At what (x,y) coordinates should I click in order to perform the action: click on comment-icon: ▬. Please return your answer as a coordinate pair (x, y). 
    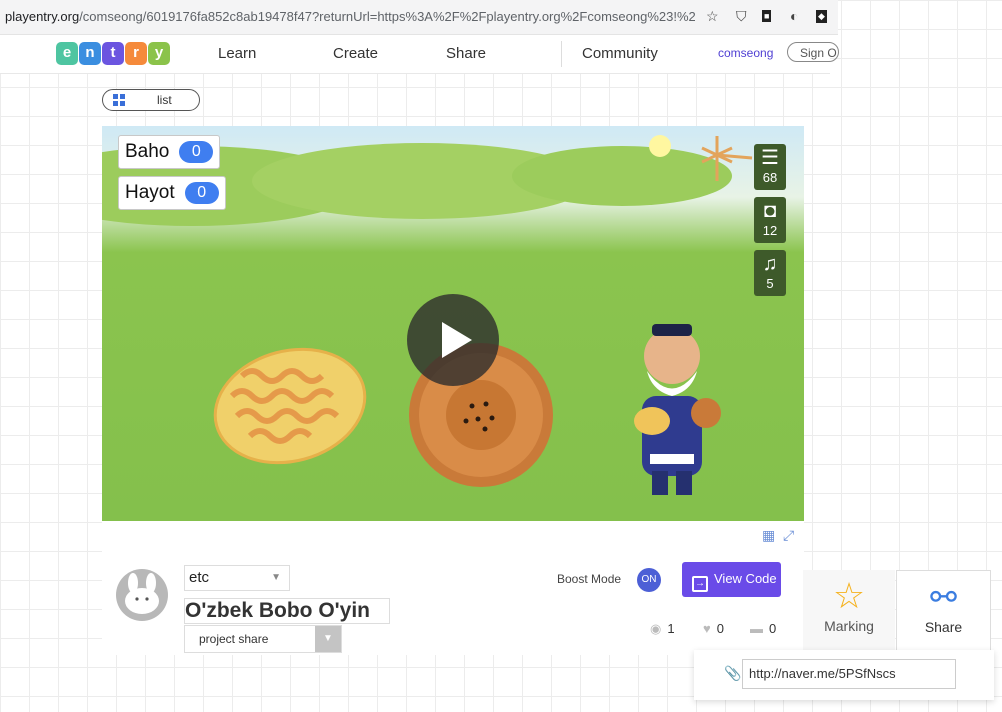
    Looking at the image, I should click on (756, 628).